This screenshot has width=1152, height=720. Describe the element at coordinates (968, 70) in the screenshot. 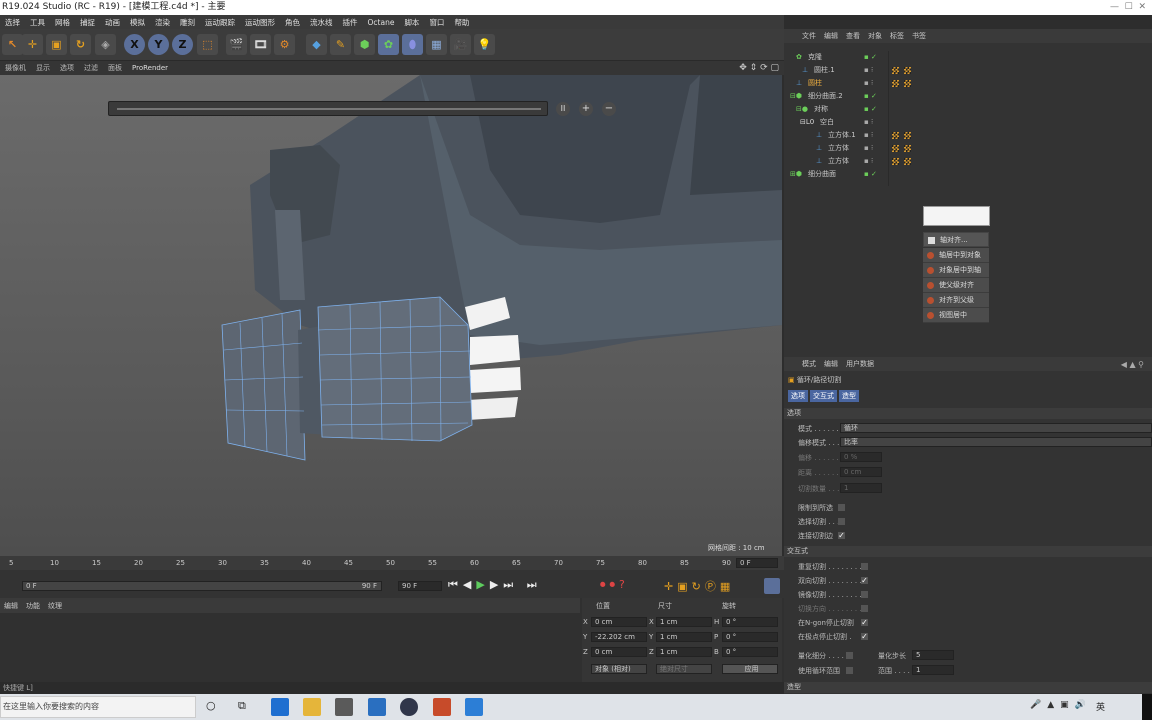

I see `object-row: ⊥ 圆柱.1 ▪ ⁝` at that location.